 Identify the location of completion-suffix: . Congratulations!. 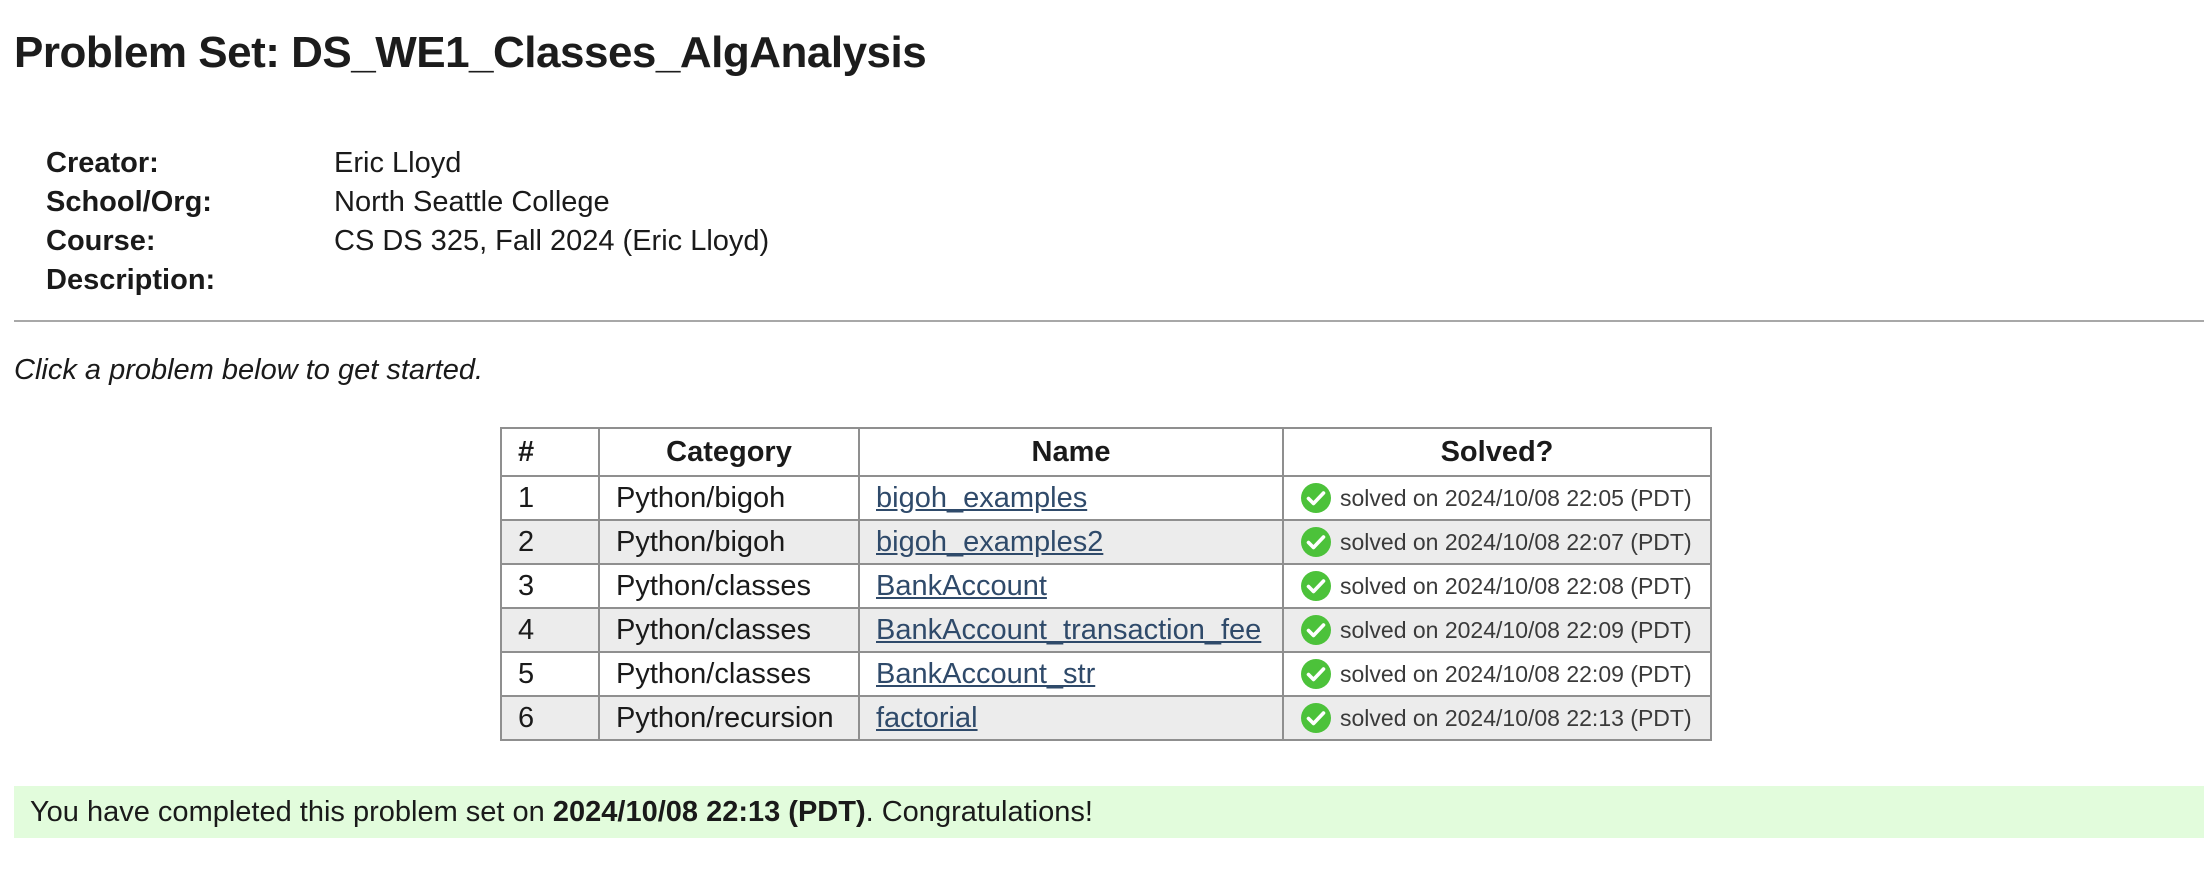
(979, 811).